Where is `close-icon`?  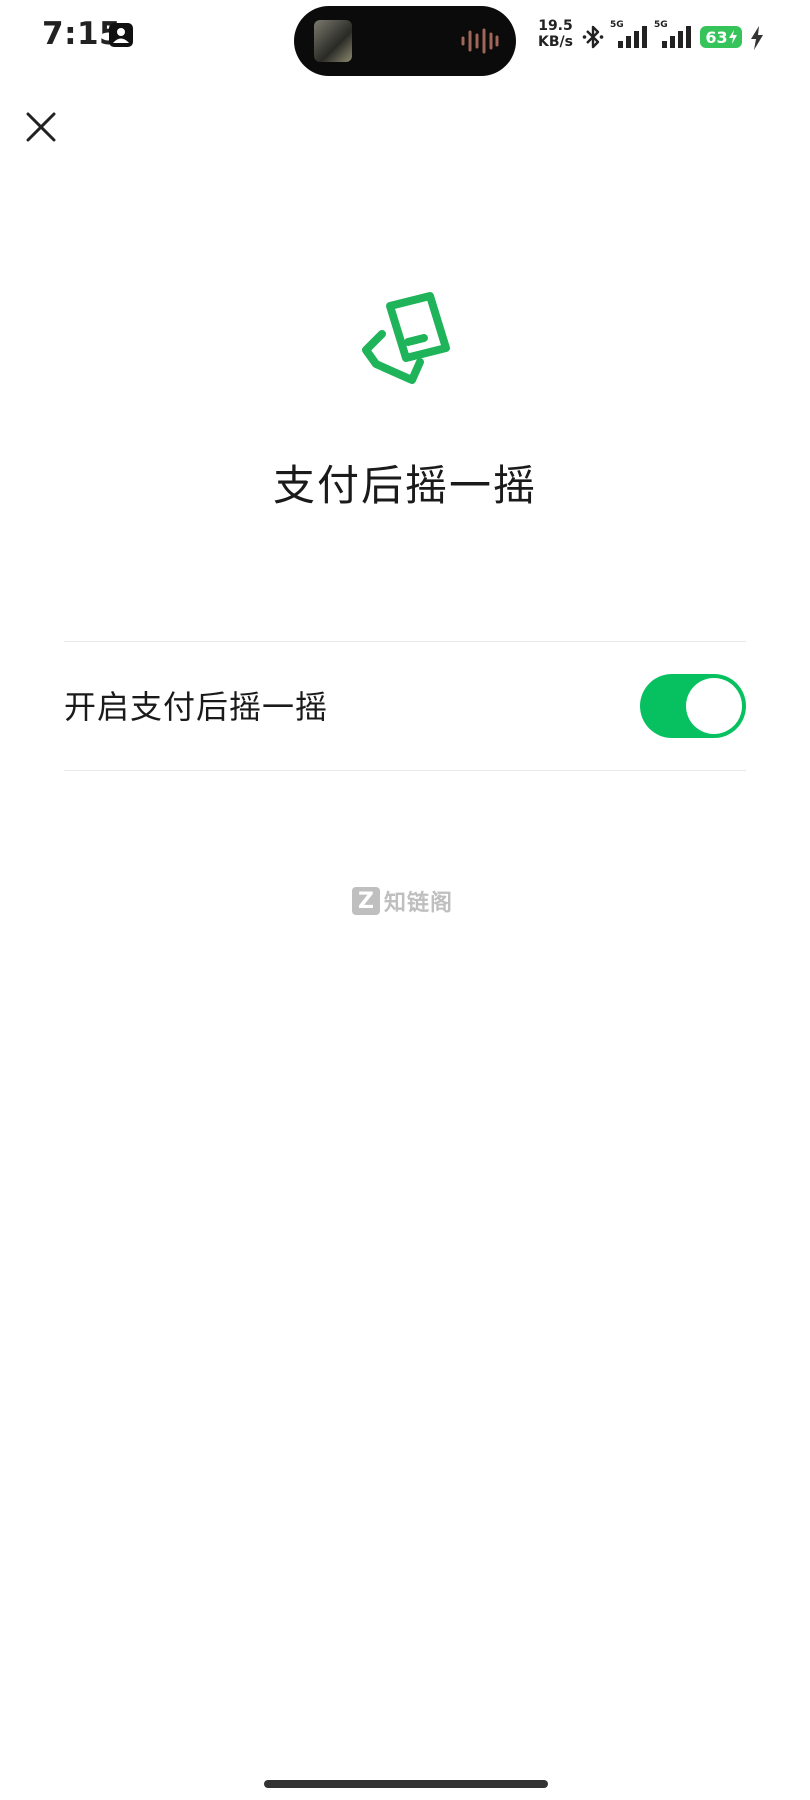 close-icon is located at coordinates (41, 127).